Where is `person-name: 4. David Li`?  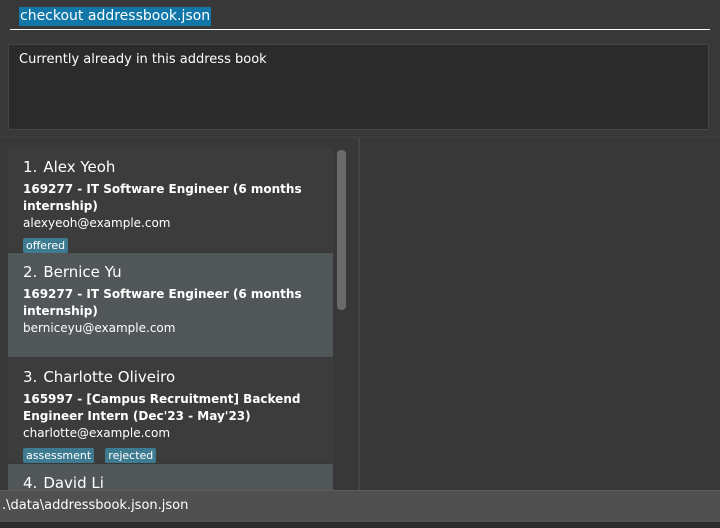
person-name: 4. David Li is located at coordinates (63, 482).